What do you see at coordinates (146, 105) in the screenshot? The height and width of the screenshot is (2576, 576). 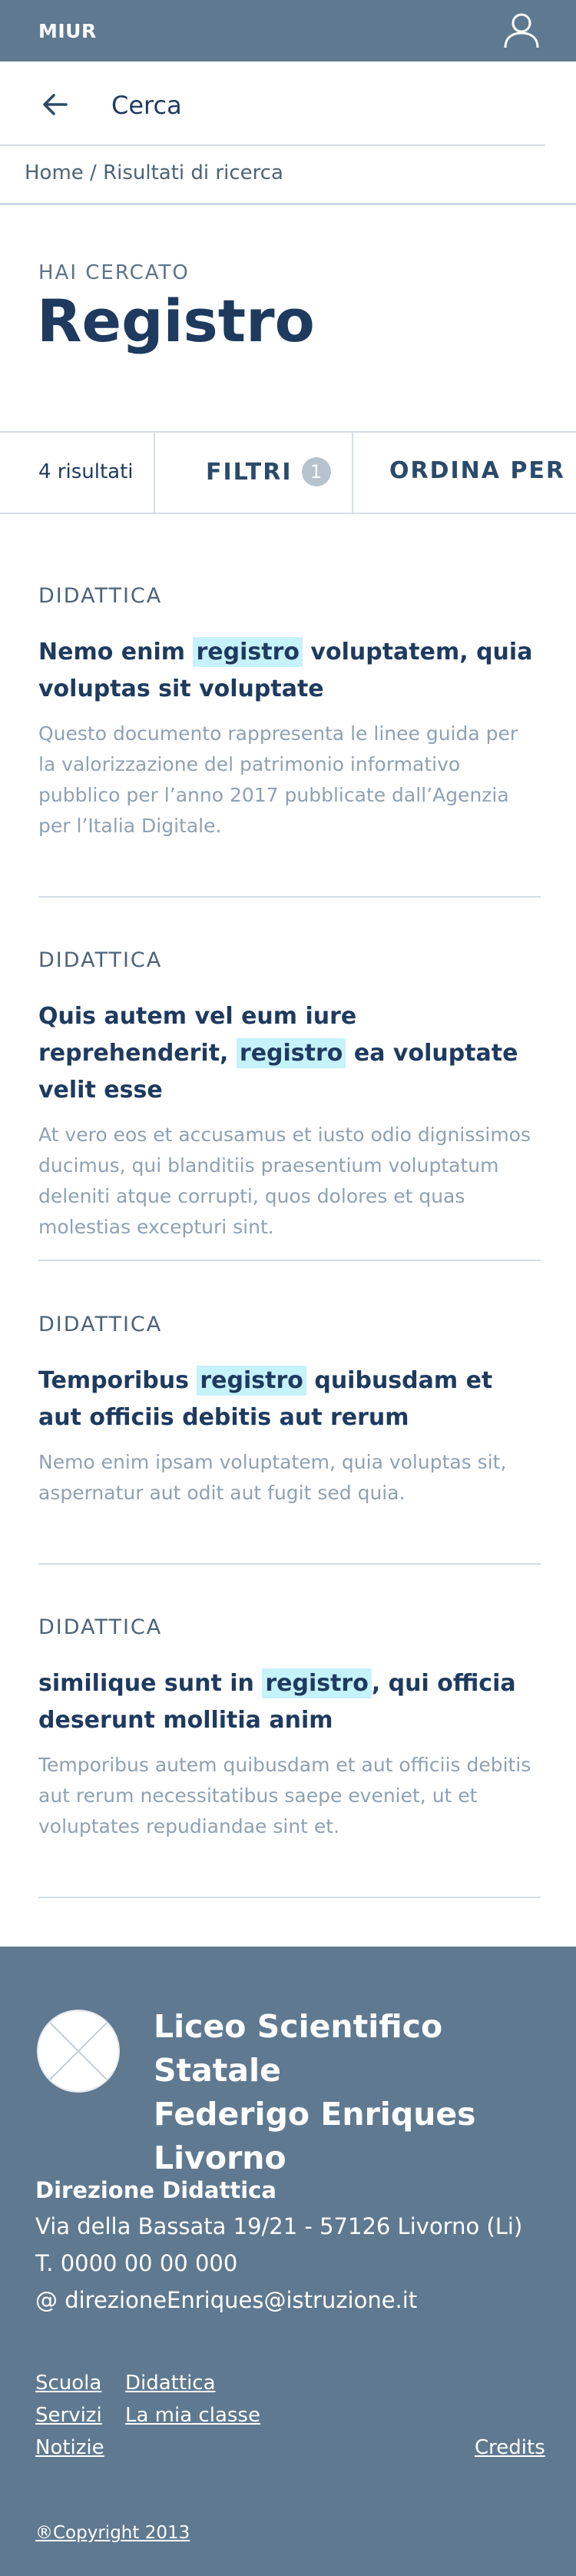 I see `search-title: Cerca` at bounding box center [146, 105].